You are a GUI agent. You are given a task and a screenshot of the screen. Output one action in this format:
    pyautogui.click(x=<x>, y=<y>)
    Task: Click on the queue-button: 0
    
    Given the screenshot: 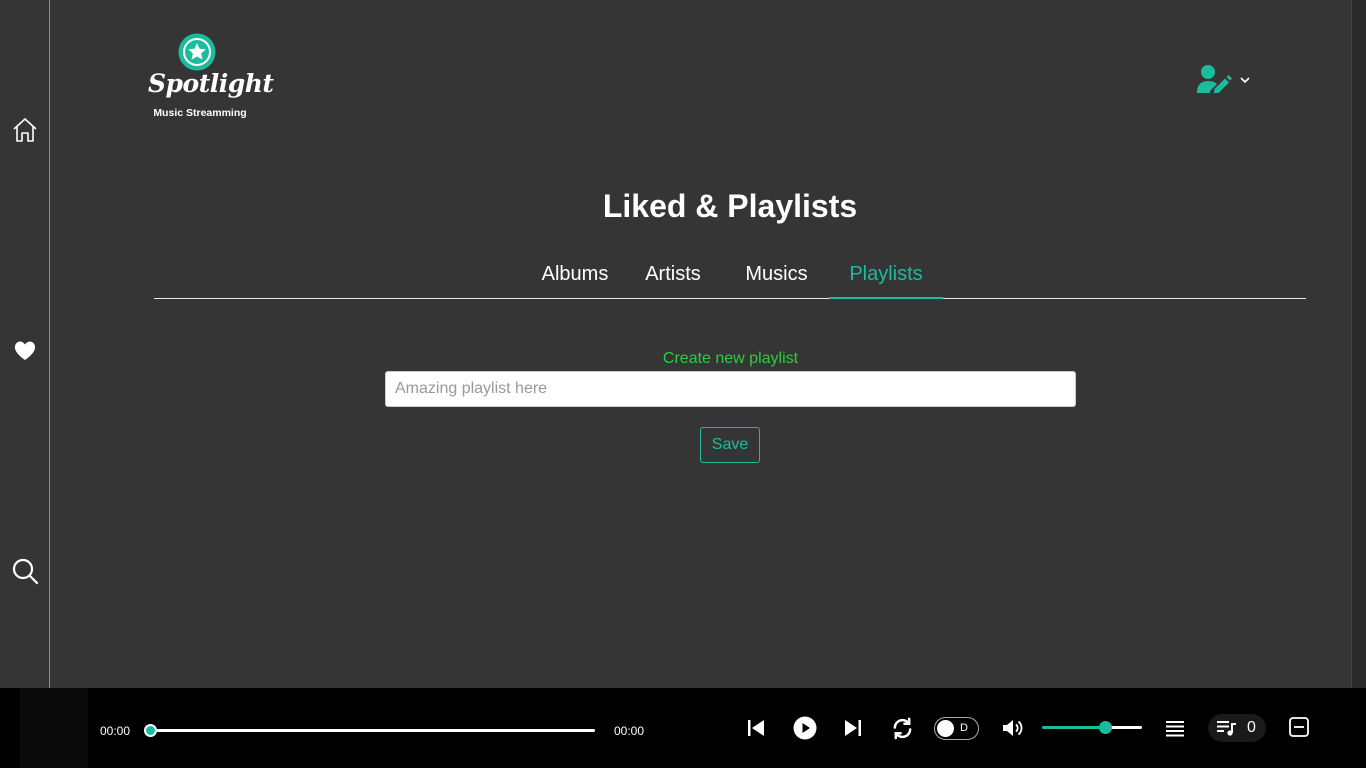 What is the action you would take?
    pyautogui.click(x=1237, y=728)
    